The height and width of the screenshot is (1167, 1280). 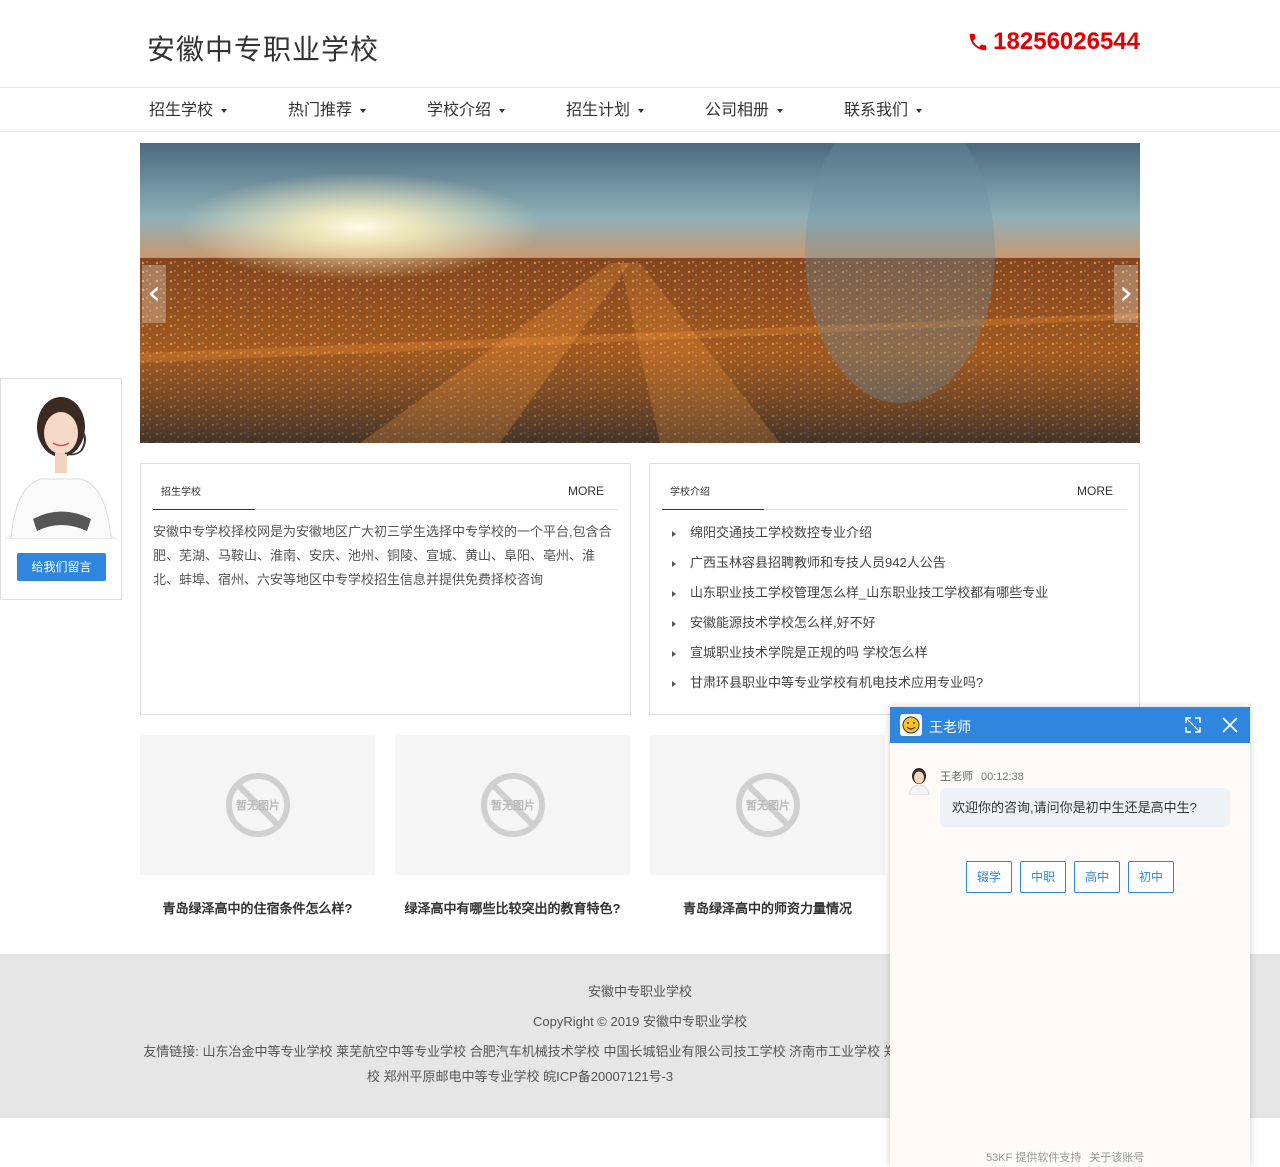 What do you see at coordinates (598, 110) in the screenshot?
I see `nav-label: 招生计划` at bounding box center [598, 110].